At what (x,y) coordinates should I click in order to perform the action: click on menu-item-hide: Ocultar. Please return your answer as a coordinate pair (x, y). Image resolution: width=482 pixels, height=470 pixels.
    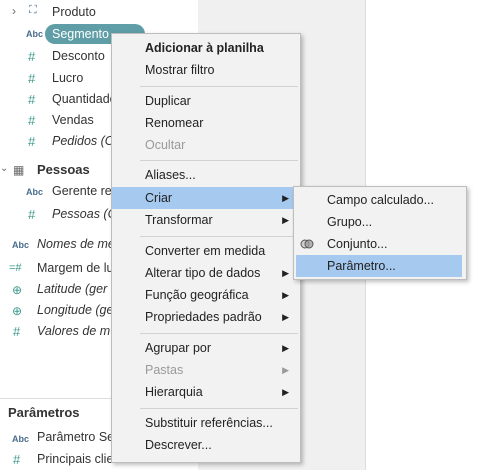
    Looking at the image, I should click on (206, 145).